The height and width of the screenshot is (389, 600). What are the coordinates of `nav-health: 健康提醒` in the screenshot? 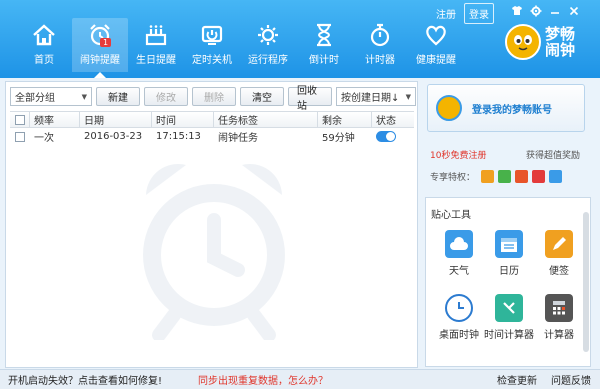 It's located at (436, 45).